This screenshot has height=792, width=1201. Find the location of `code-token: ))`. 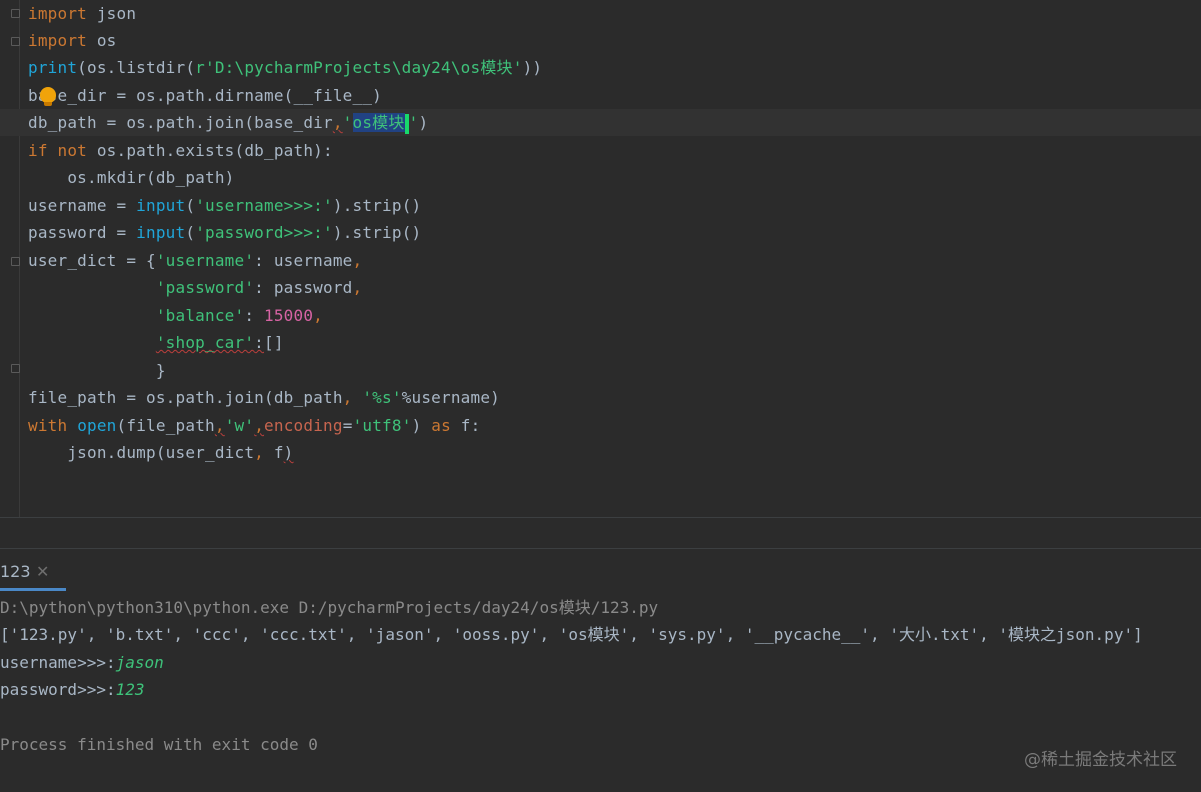

code-token: )) is located at coordinates (532, 67).